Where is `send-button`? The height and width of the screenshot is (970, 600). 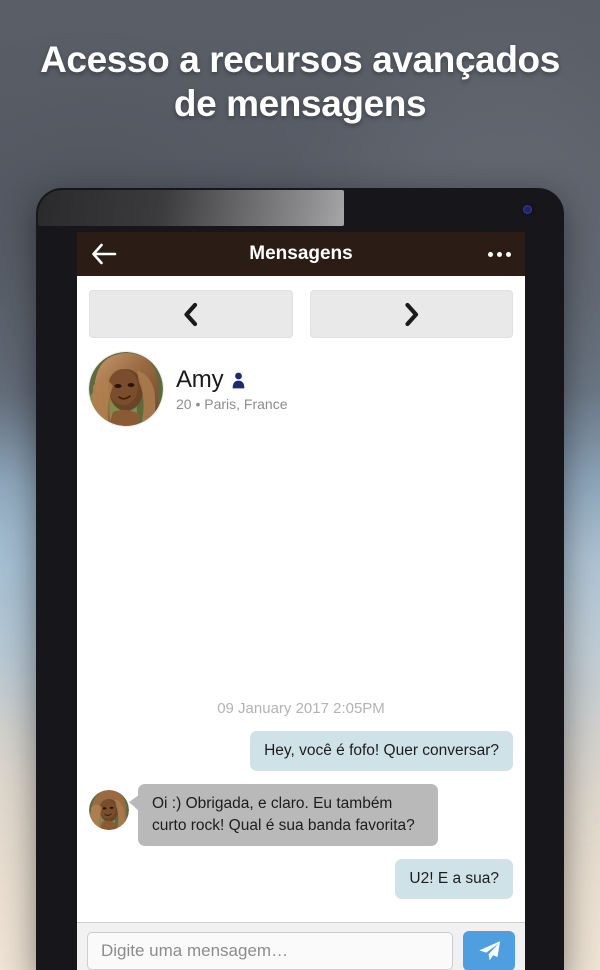 send-button is located at coordinates (489, 950).